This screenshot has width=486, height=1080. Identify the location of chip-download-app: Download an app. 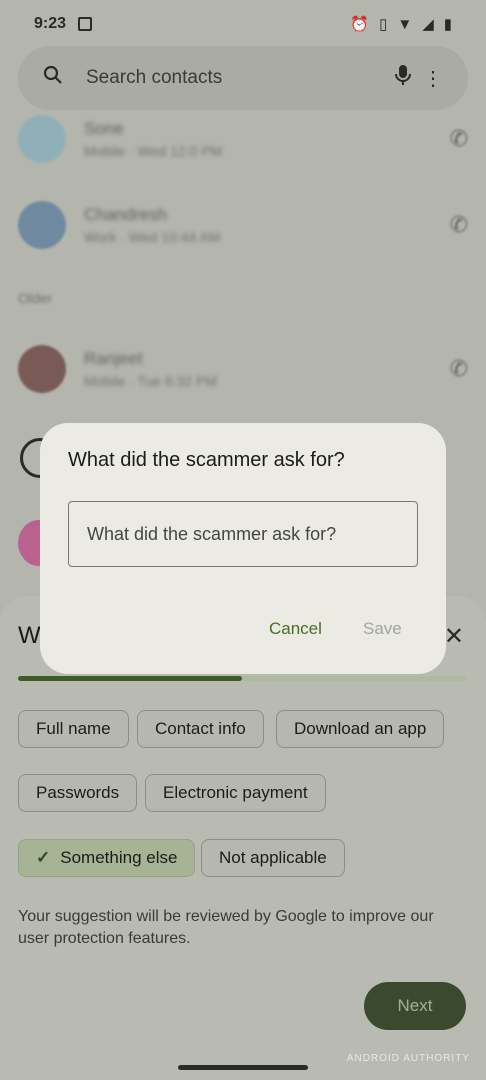
(360, 729).